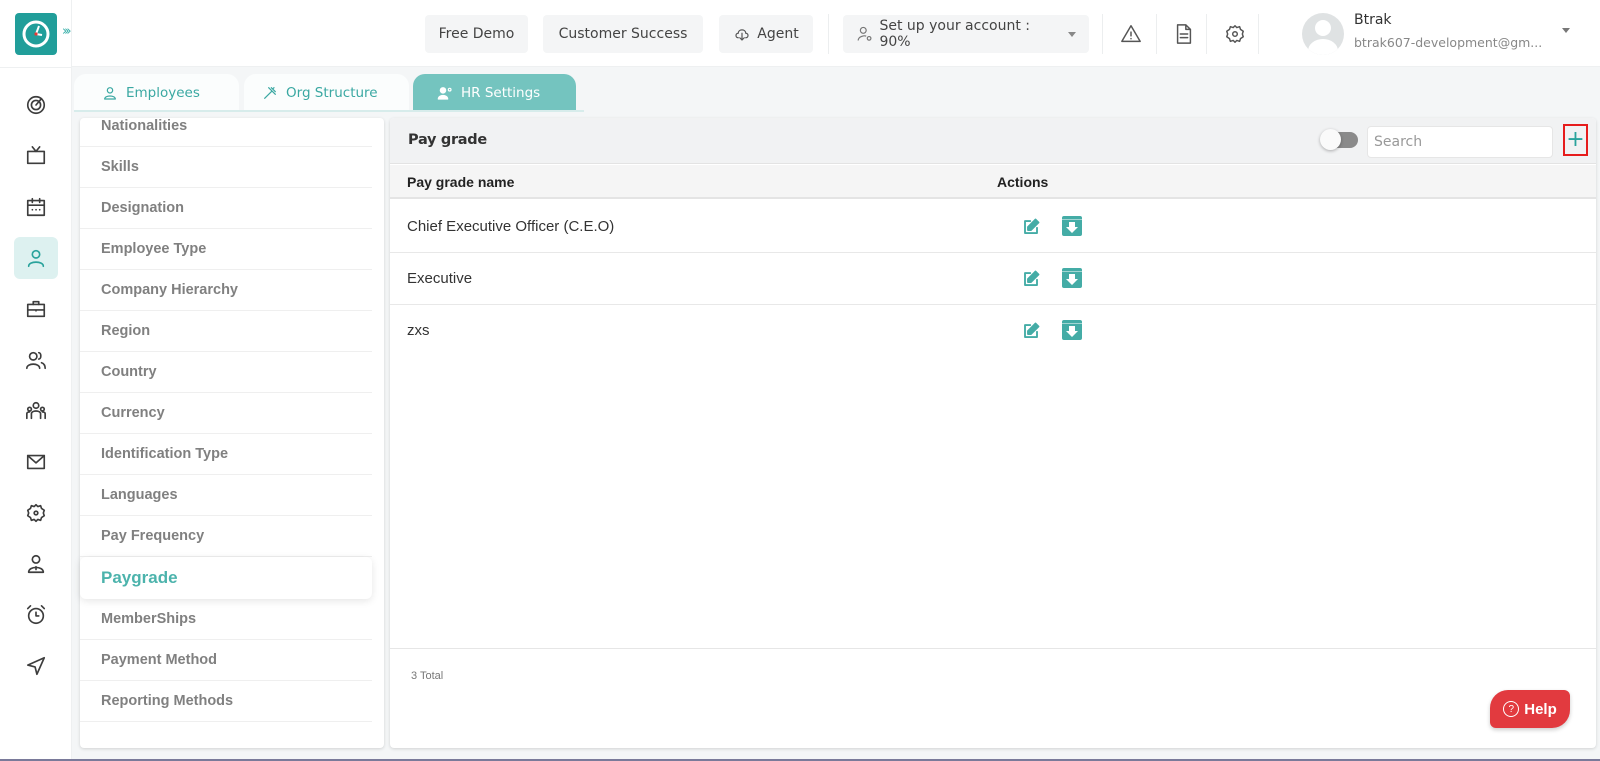 The image size is (1600, 761). I want to click on nav-item-payment-method: Payment Method, so click(226, 660).